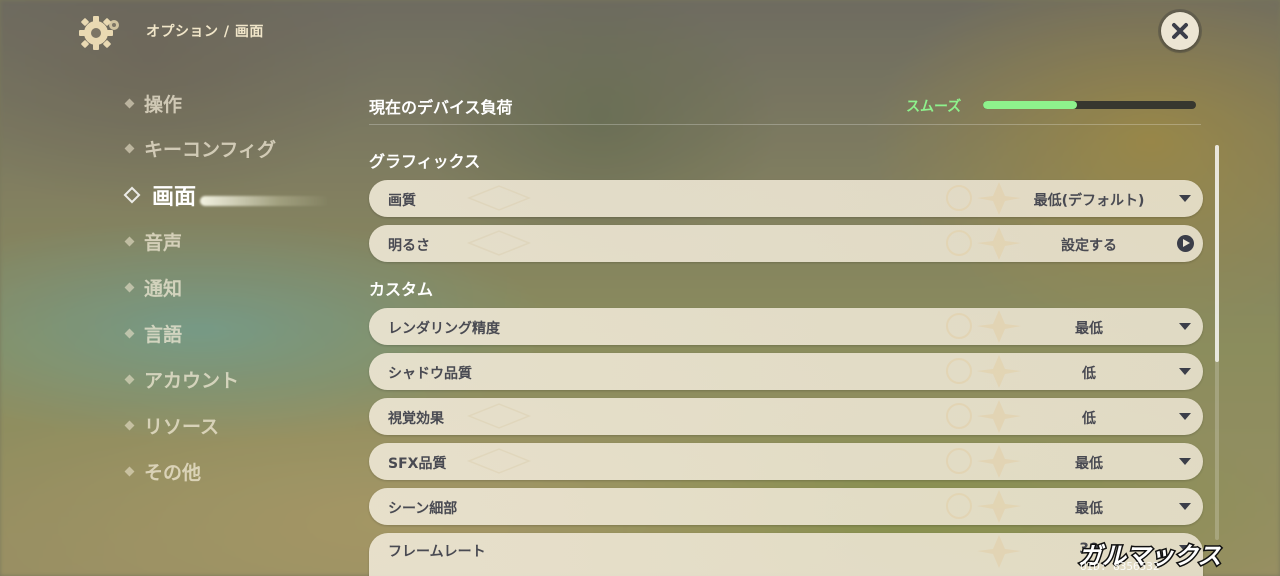 This screenshot has width=1280, height=576. What do you see at coordinates (425, 161) in the screenshot?
I see `section-title-graphics: グラフィックス` at bounding box center [425, 161].